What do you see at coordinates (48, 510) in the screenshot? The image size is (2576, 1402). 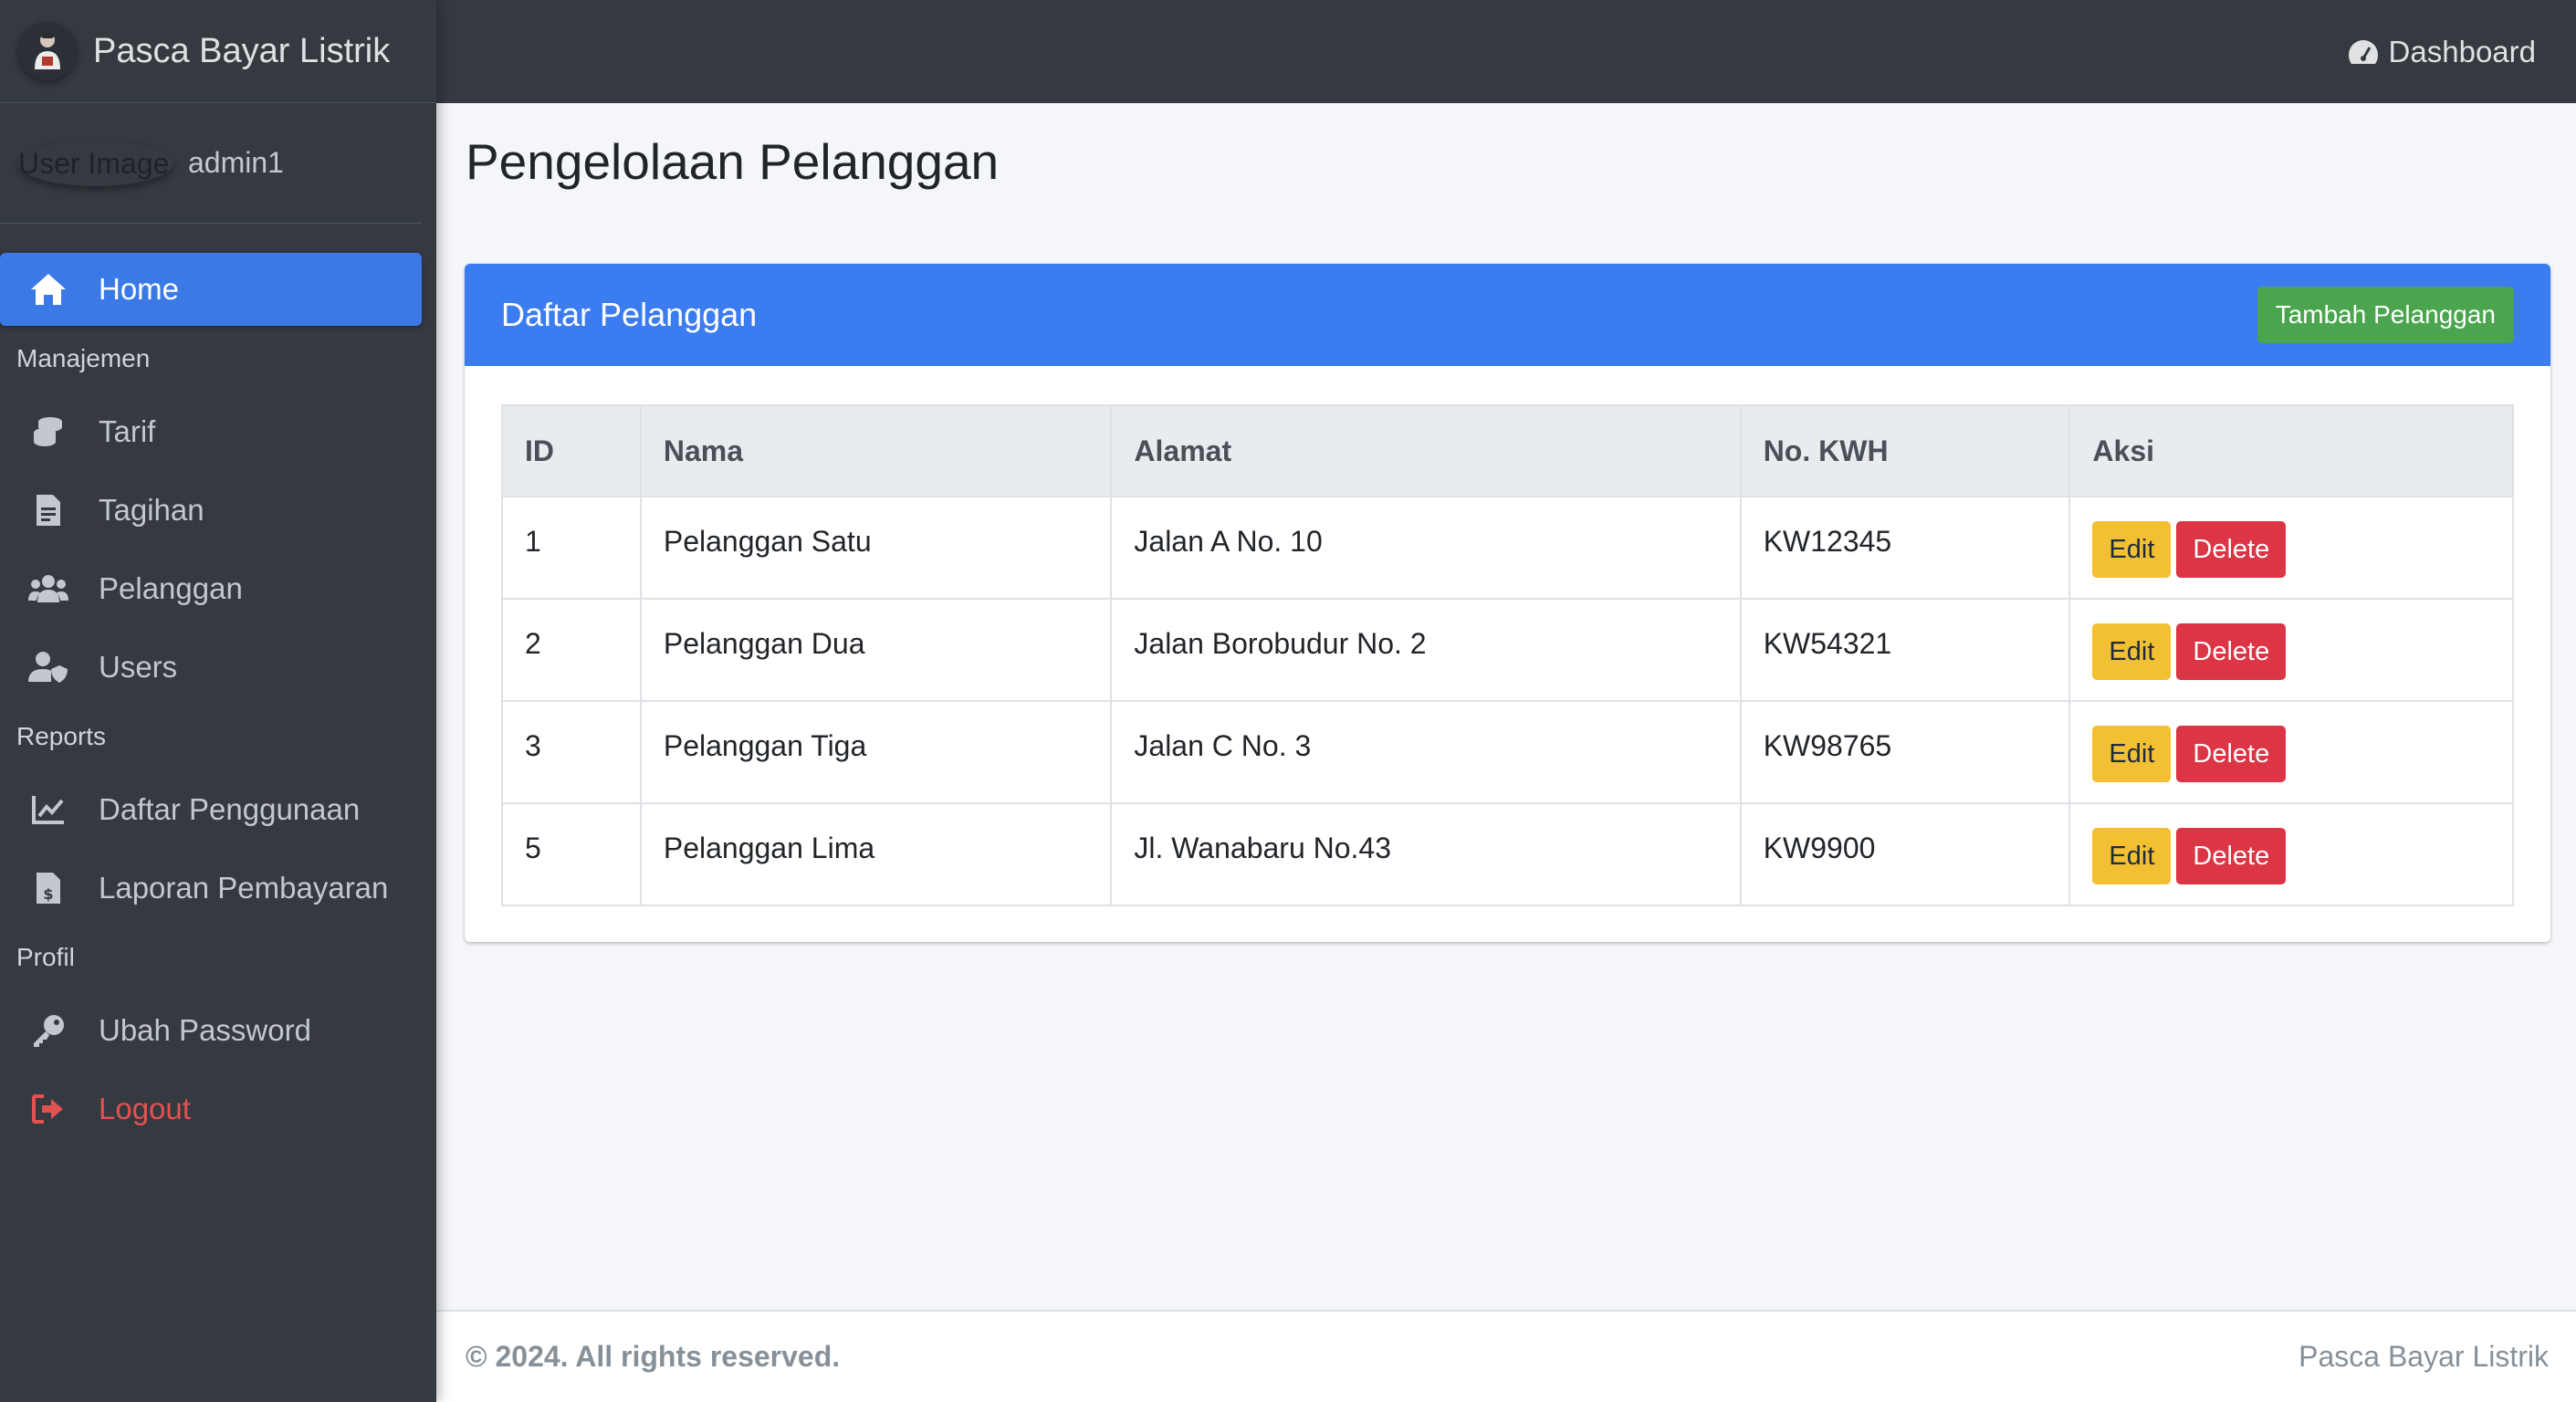 I see `file-invoice-icon` at bounding box center [48, 510].